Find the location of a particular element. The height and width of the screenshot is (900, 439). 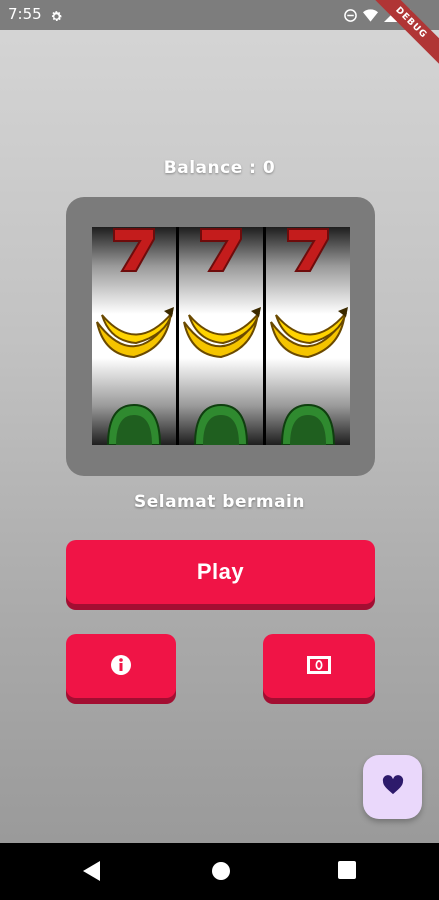

status-bar: 7:55 is located at coordinates (219, 15).